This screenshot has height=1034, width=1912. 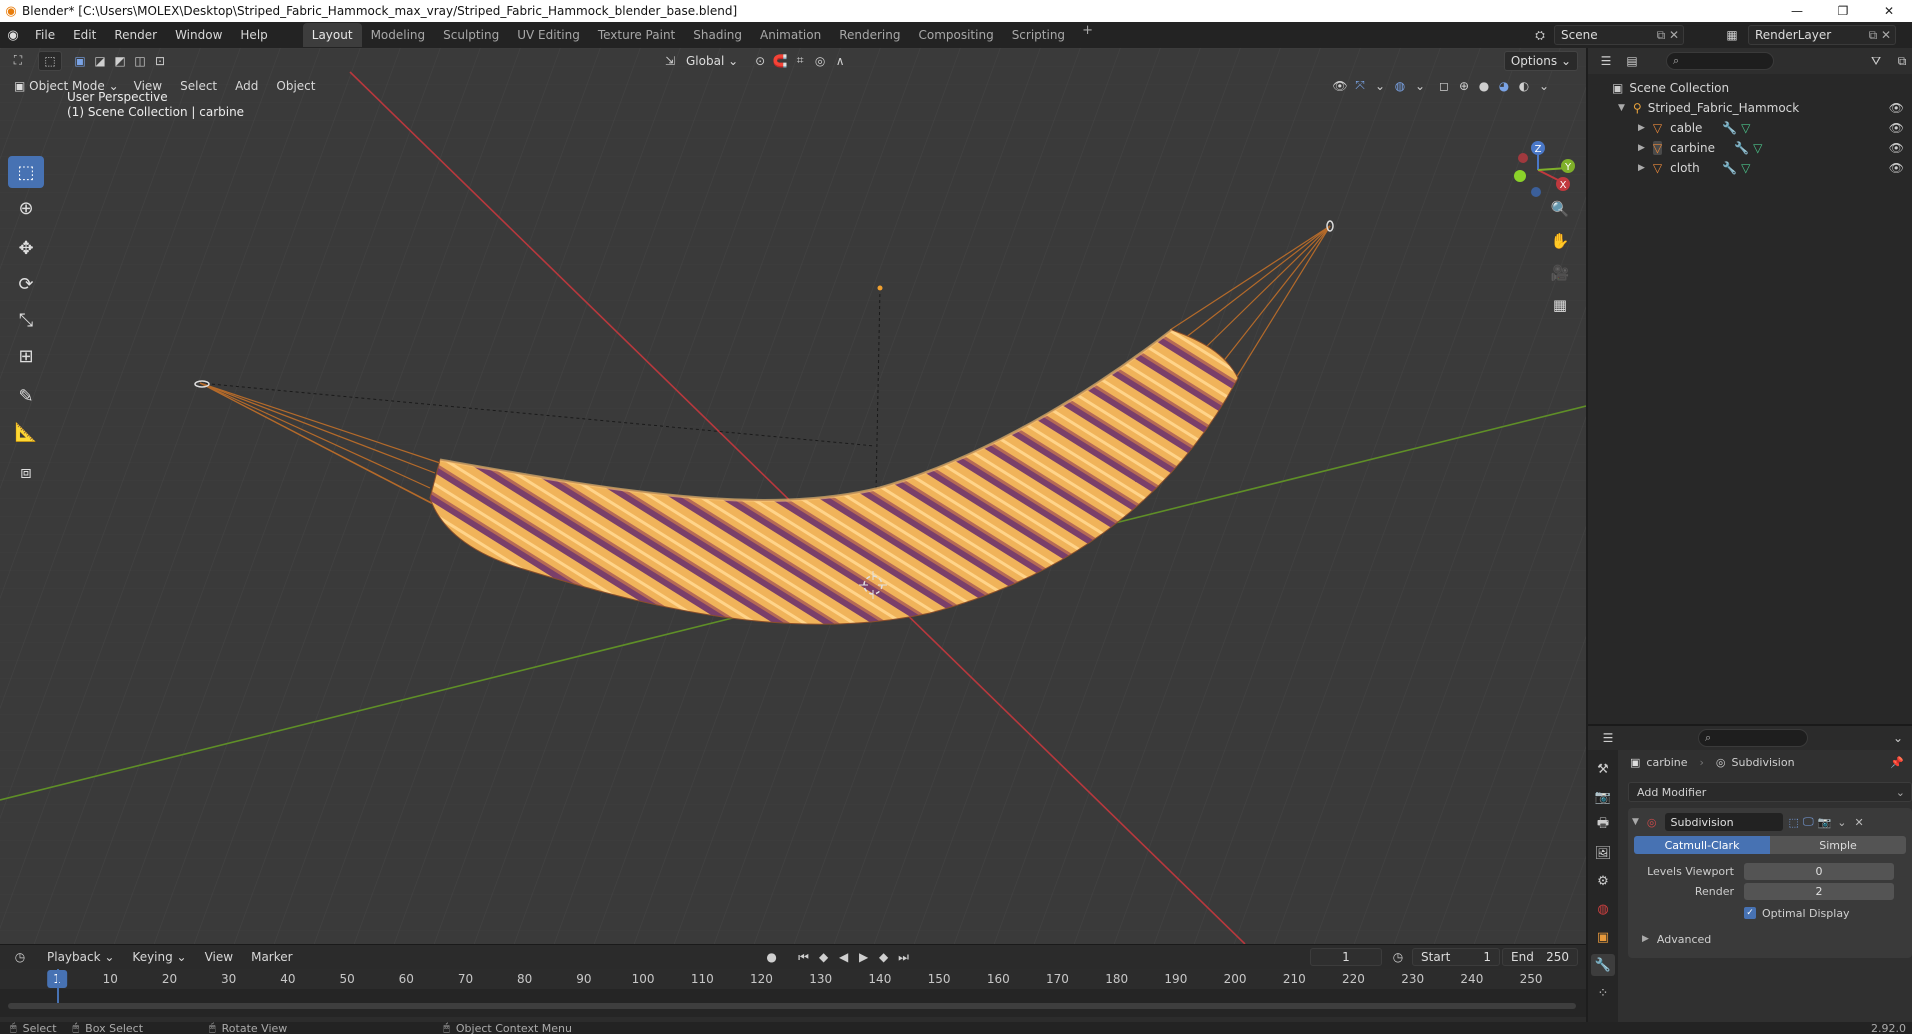 What do you see at coordinates (26, 472) in the screenshot?
I see `add-cube-tool-icon: ⧈` at bounding box center [26, 472].